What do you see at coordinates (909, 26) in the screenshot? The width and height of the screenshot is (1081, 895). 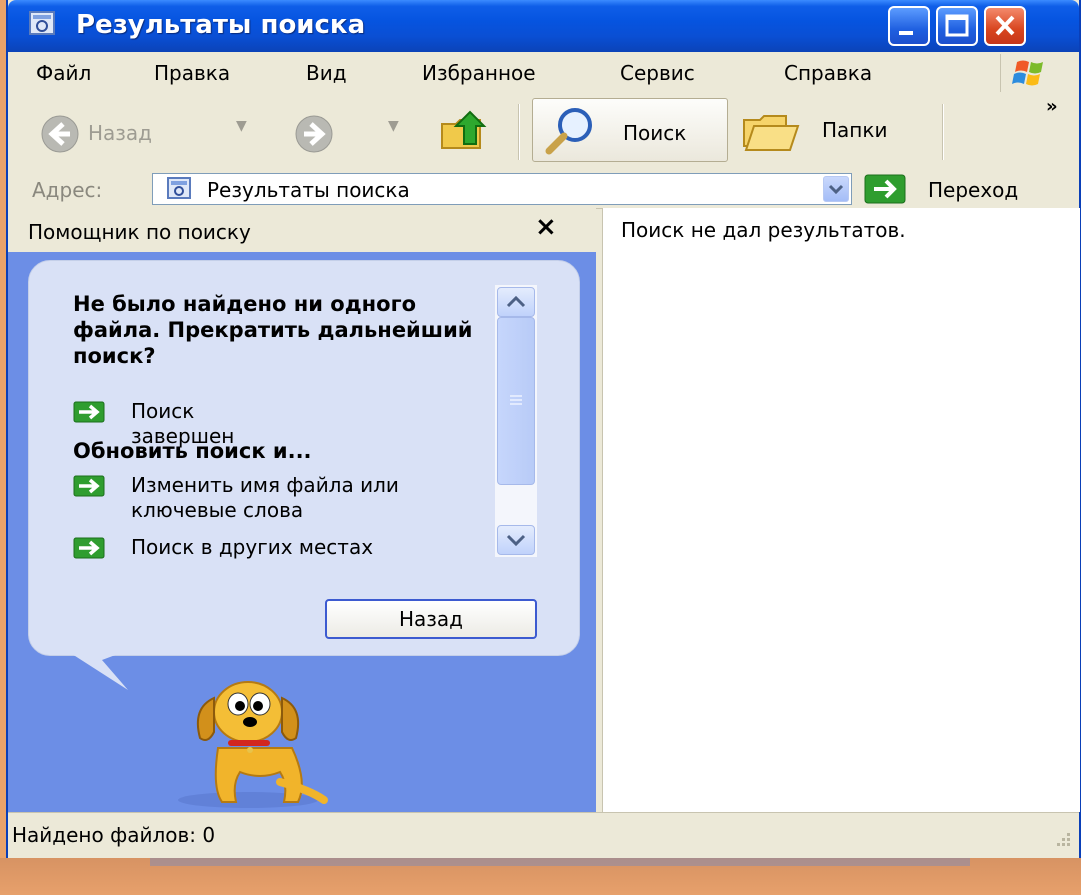 I see `minimize-button` at bounding box center [909, 26].